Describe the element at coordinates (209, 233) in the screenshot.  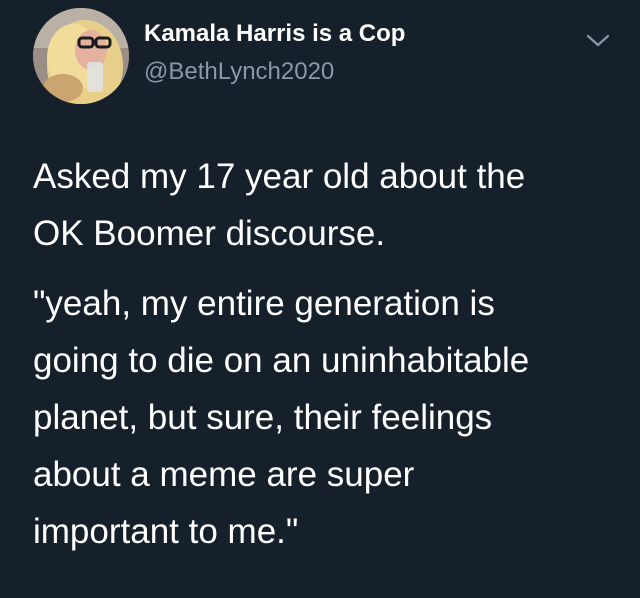
I see `tweet-line: OK Boomer discourse.` at that location.